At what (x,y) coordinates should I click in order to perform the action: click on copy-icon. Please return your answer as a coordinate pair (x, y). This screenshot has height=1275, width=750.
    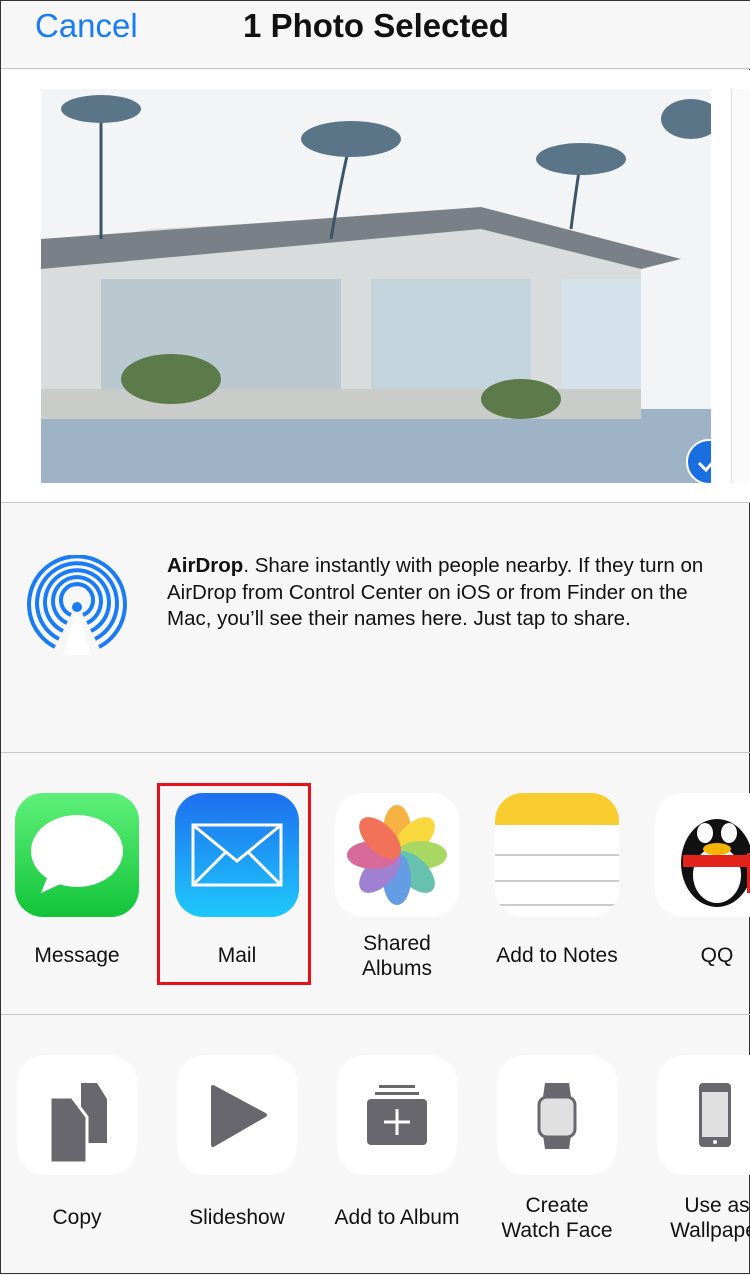
    Looking at the image, I should click on (77, 1115).